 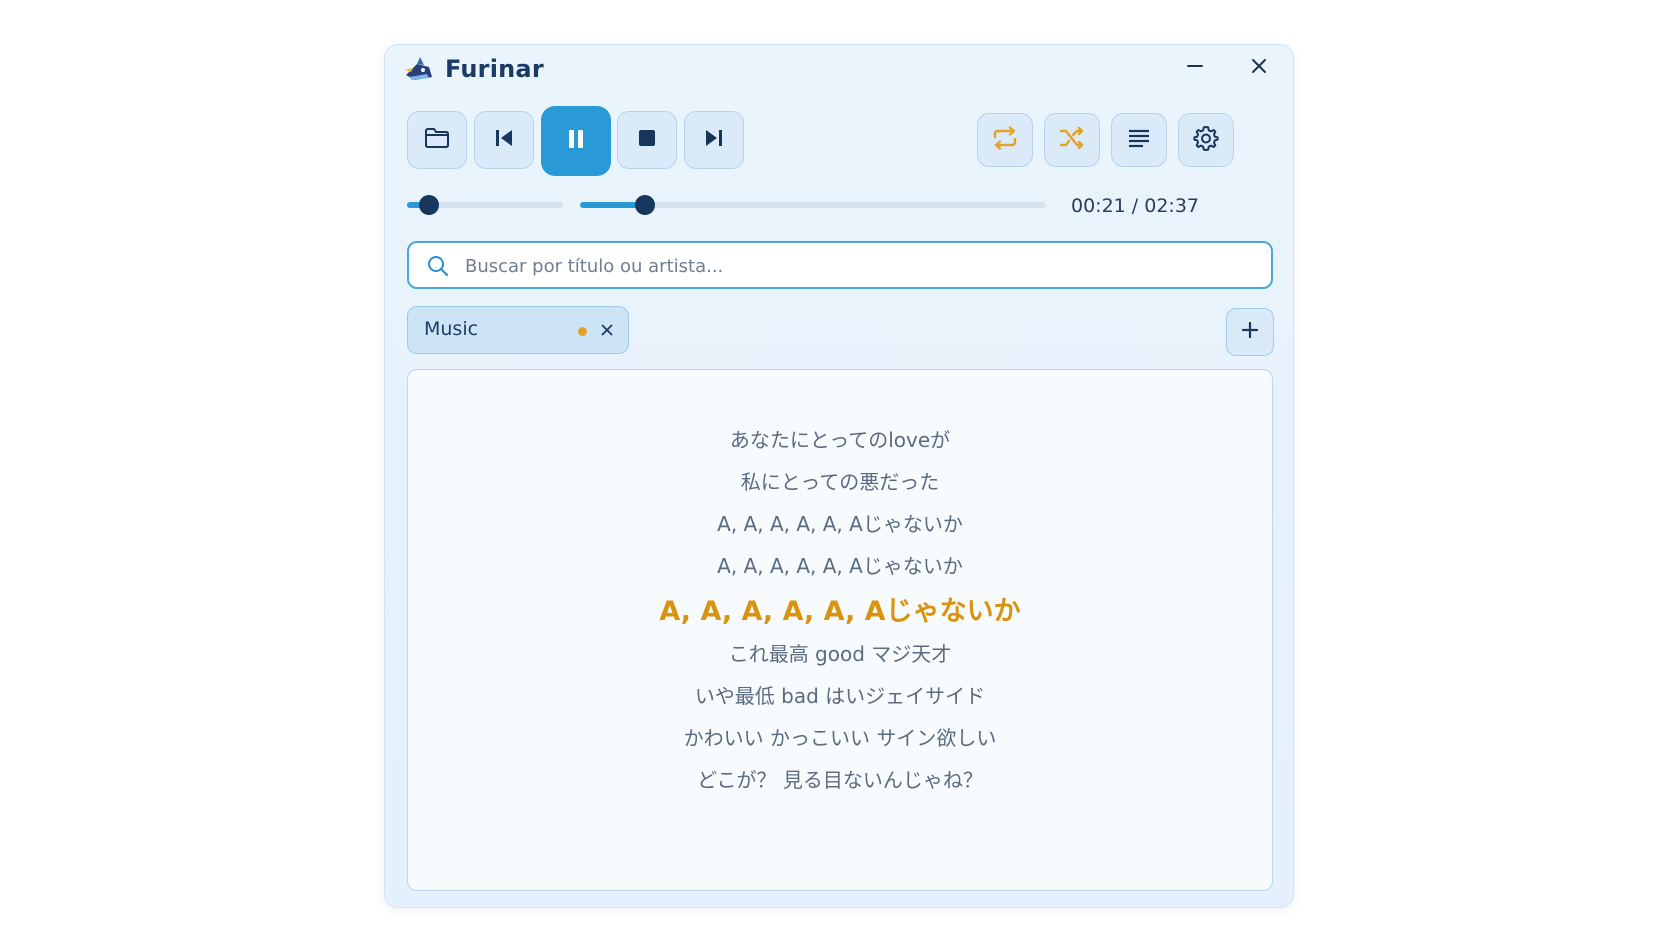 I want to click on close-window-button, so click(x=1259, y=68).